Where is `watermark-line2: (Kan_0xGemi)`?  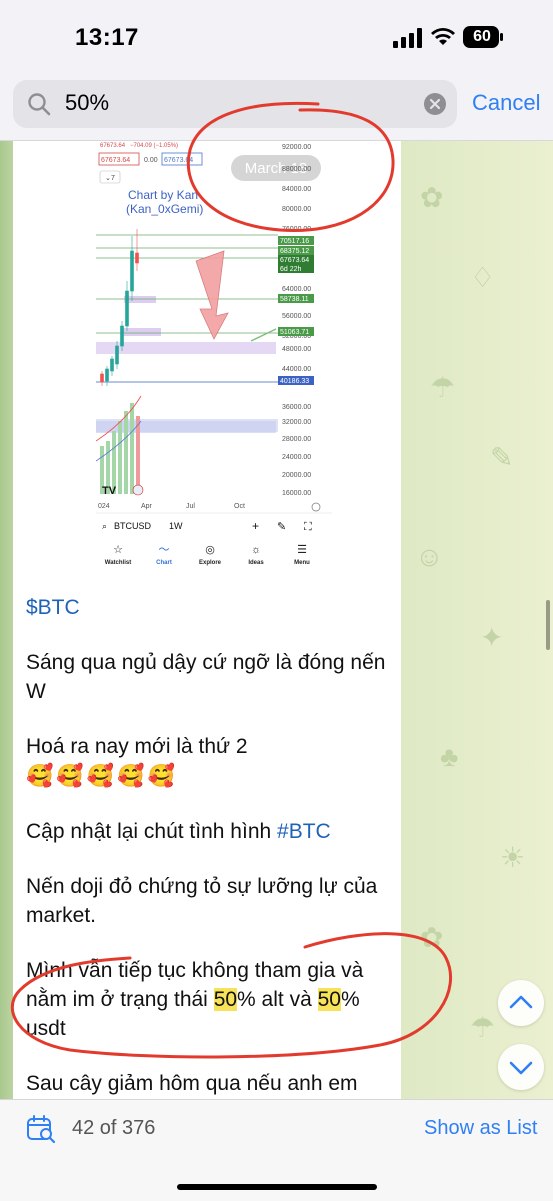
watermark-line2: (Kan_0xGemi) is located at coordinates (164, 209).